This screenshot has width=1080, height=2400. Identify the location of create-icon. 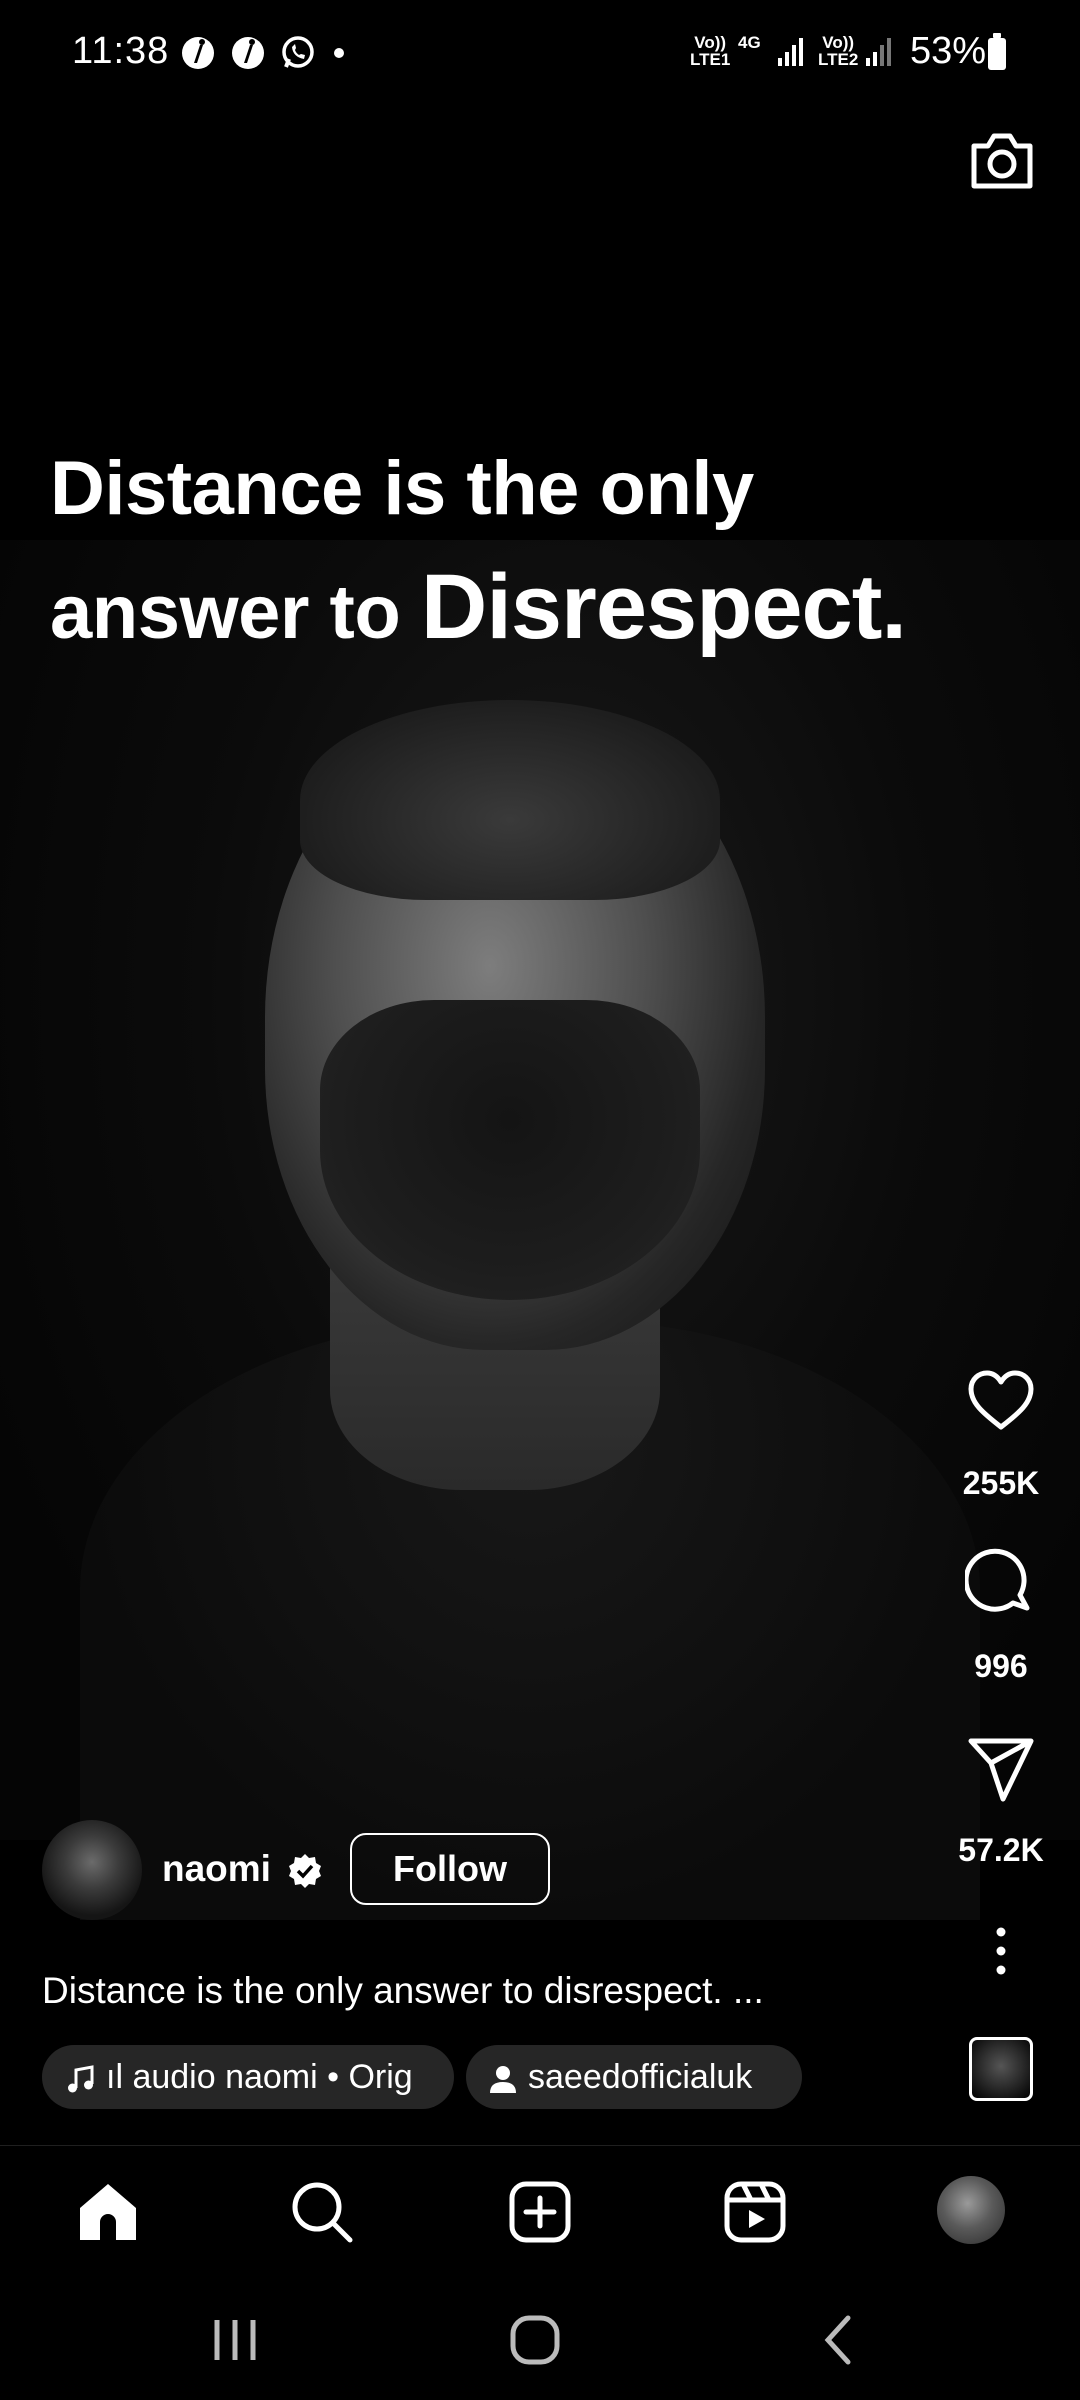
(540, 2212).